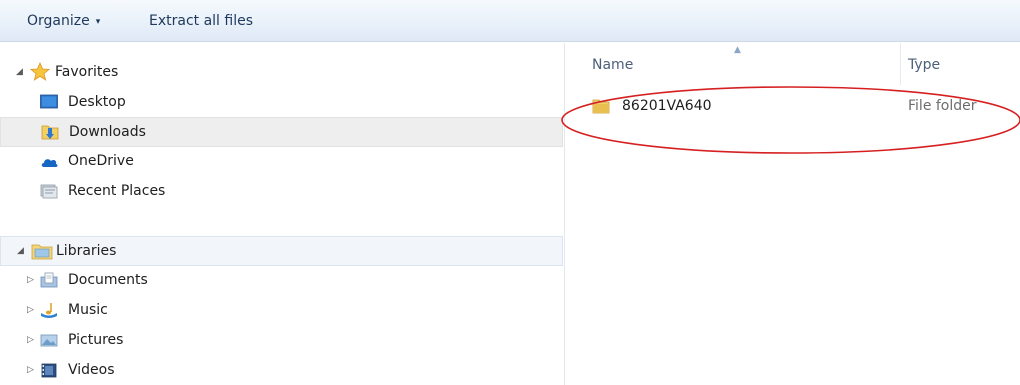 This screenshot has width=1020, height=385. Describe the element at coordinates (667, 106) in the screenshot. I see `file-name: 86201VA640` at that location.